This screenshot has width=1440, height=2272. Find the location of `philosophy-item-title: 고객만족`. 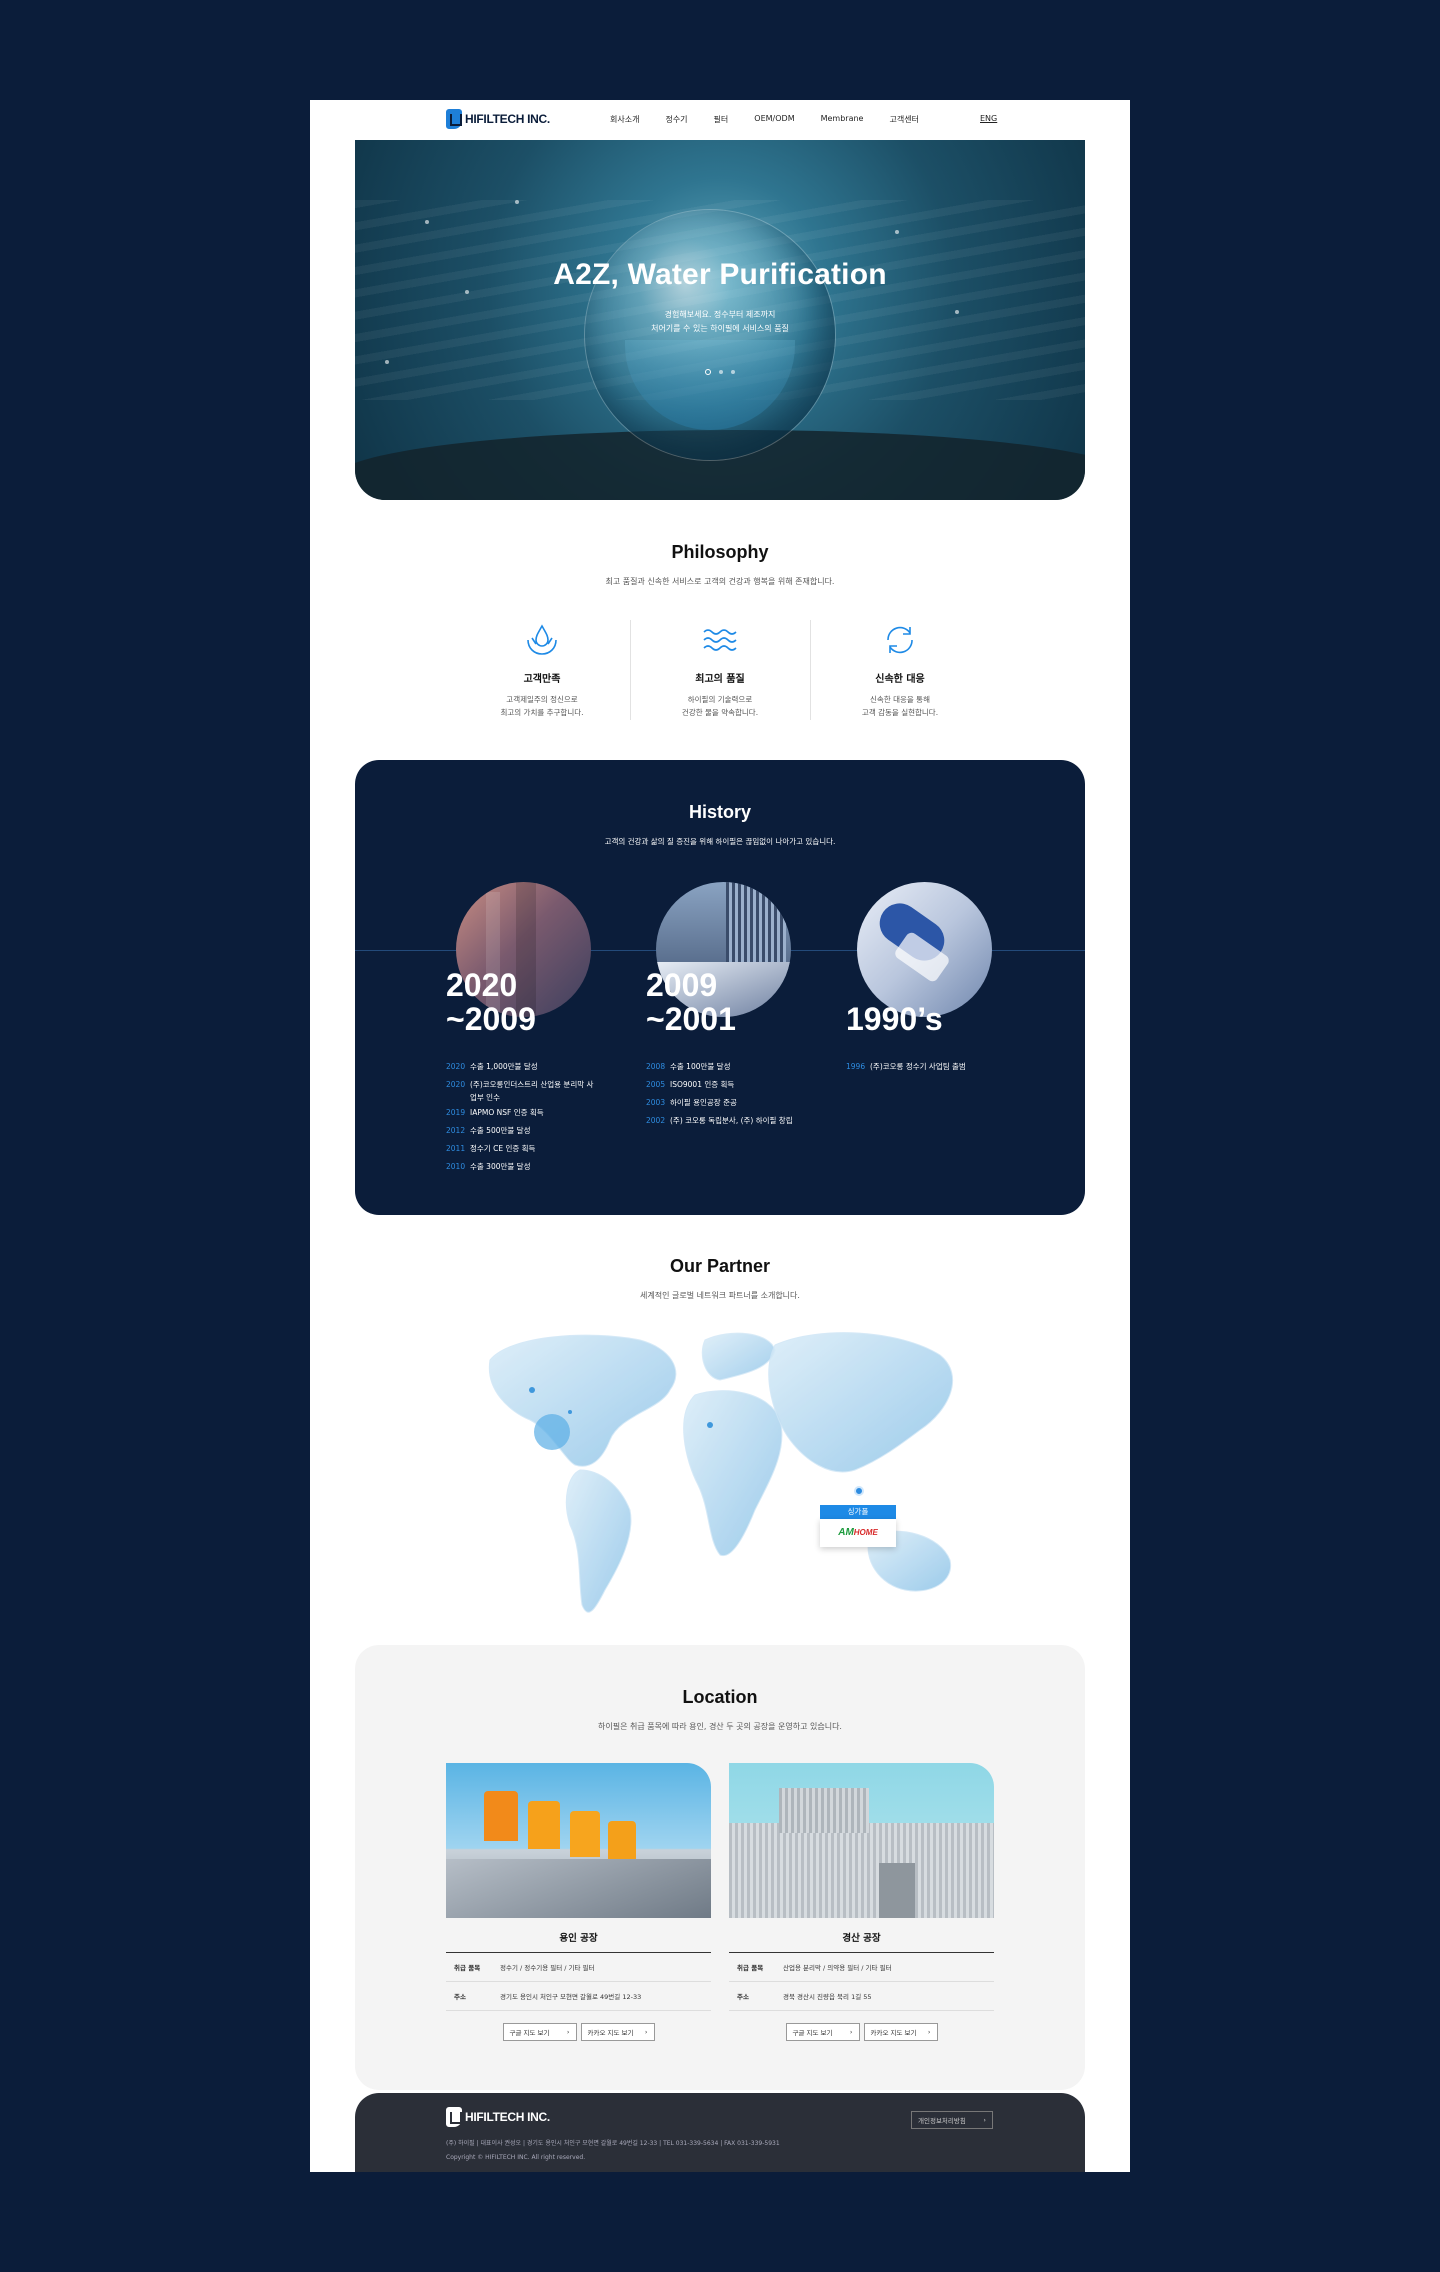

philosophy-item-title: 고객만족 is located at coordinates (542, 679).